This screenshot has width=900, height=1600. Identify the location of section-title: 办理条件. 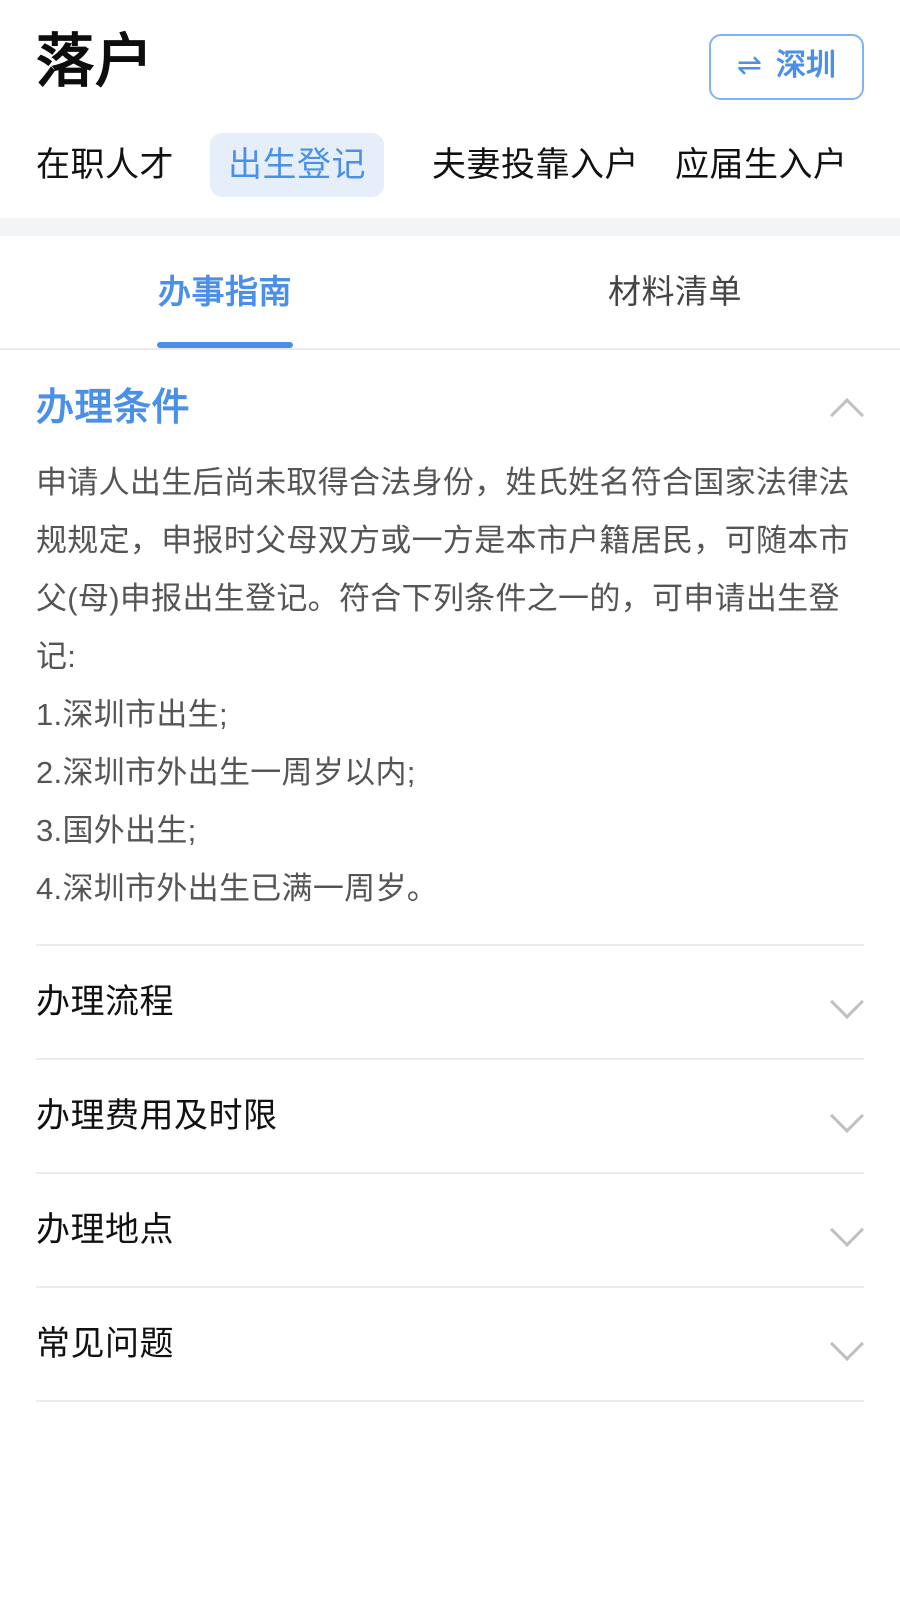
(113, 408).